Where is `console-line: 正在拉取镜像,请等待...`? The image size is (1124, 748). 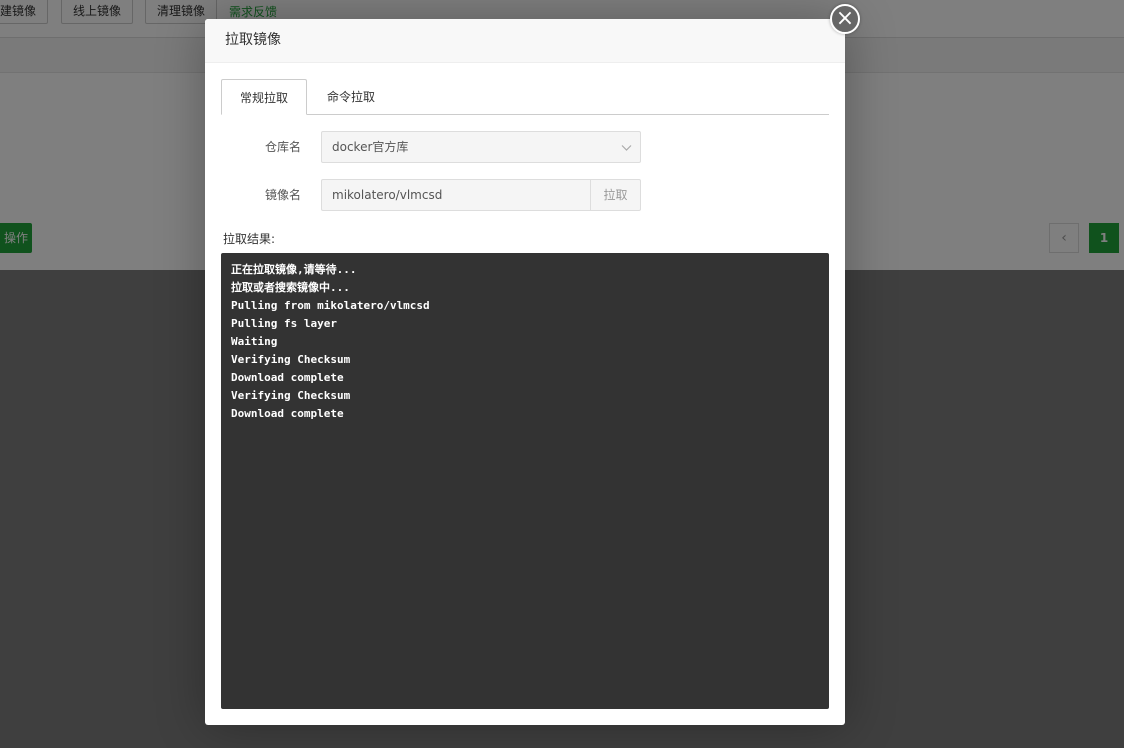
console-line: 正在拉取镜像,请等待... is located at coordinates (294, 269).